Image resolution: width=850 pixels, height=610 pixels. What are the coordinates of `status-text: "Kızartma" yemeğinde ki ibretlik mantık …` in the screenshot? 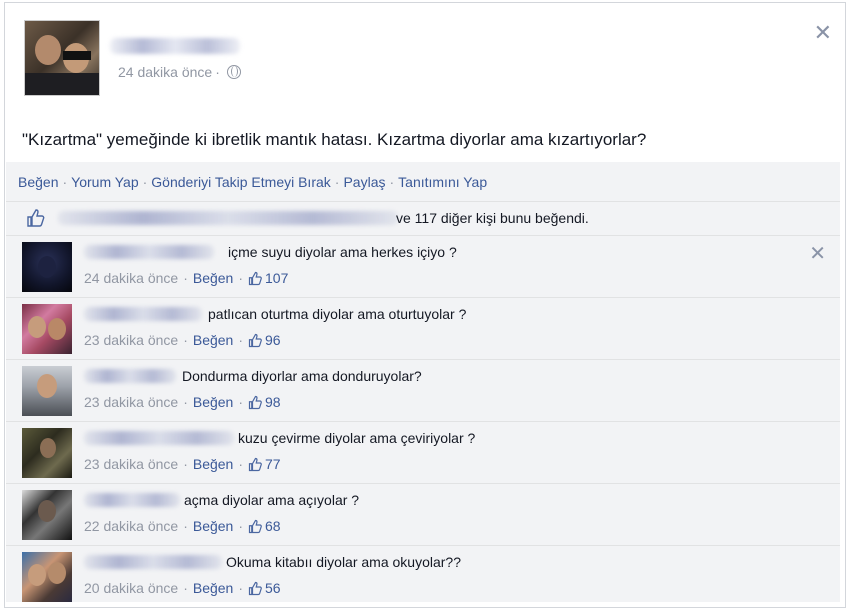 It's located at (334, 139).